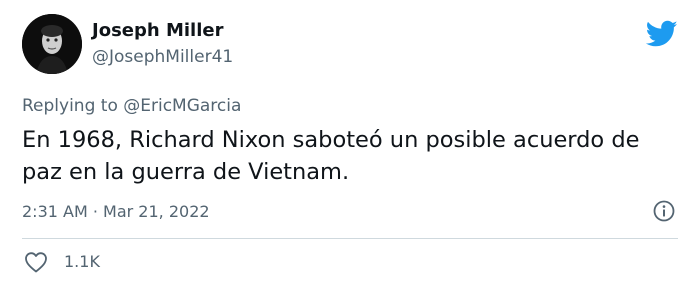  What do you see at coordinates (82, 261) in the screenshot?
I see `like-count: 1.1K` at bounding box center [82, 261].